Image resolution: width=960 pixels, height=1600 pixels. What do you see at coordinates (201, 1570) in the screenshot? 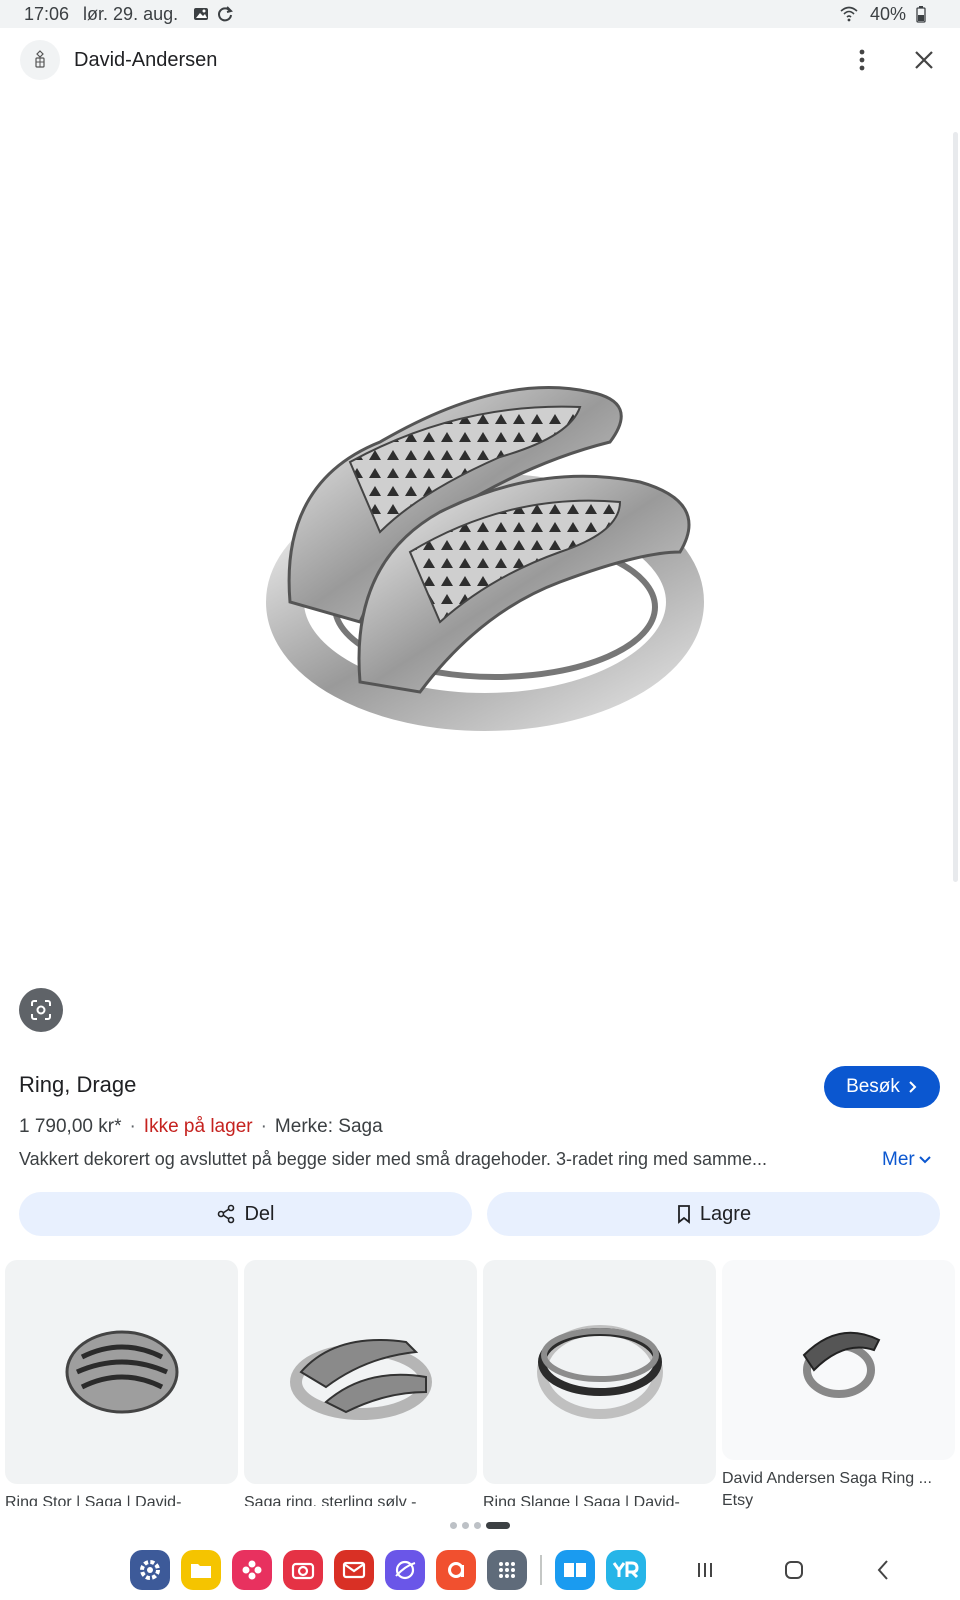
I see `files-app-icon` at bounding box center [201, 1570].